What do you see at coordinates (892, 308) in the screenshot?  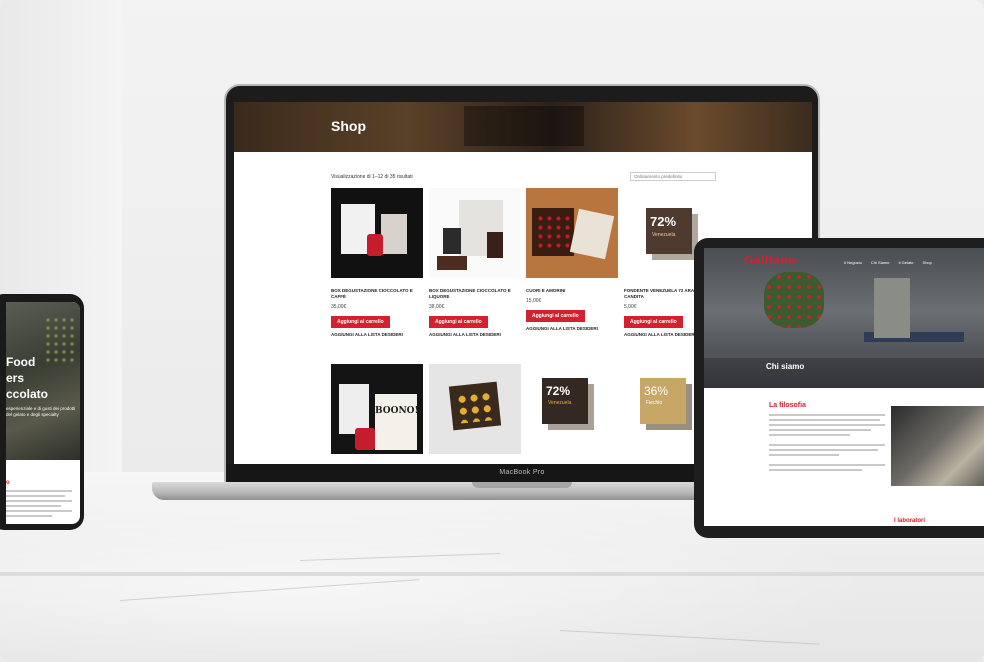 I see `shop-door` at bounding box center [892, 308].